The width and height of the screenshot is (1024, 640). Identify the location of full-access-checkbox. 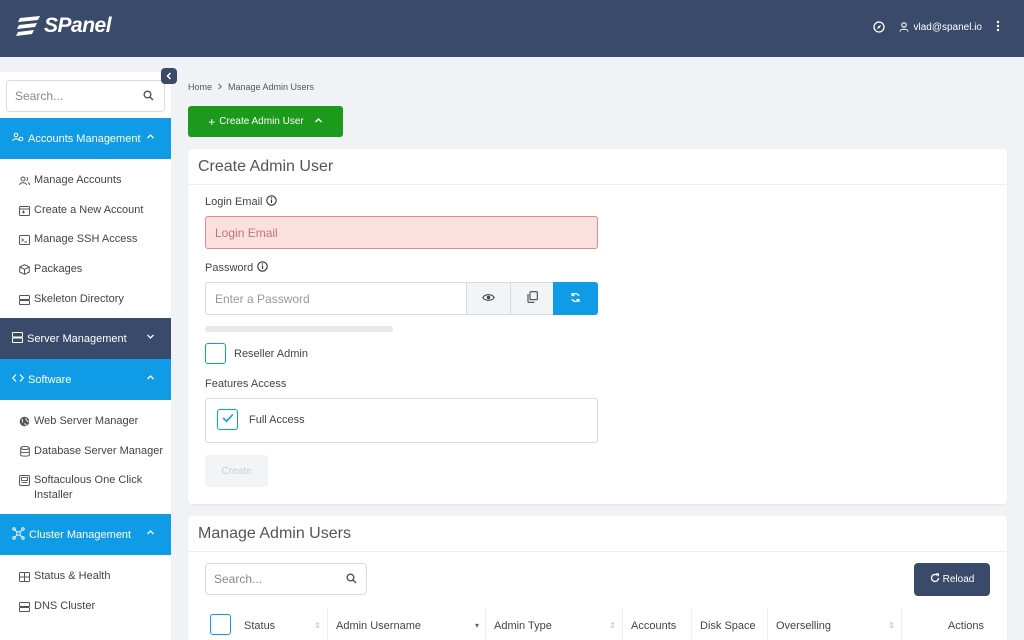
(227, 419).